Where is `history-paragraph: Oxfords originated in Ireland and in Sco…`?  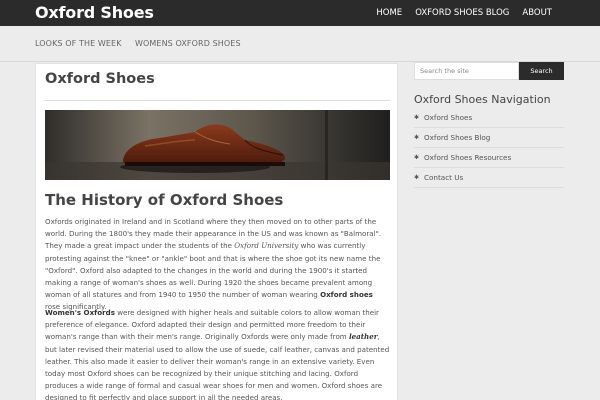 history-paragraph: Oxfords originated in Ireland and in Sco… is located at coordinates (217, 265).